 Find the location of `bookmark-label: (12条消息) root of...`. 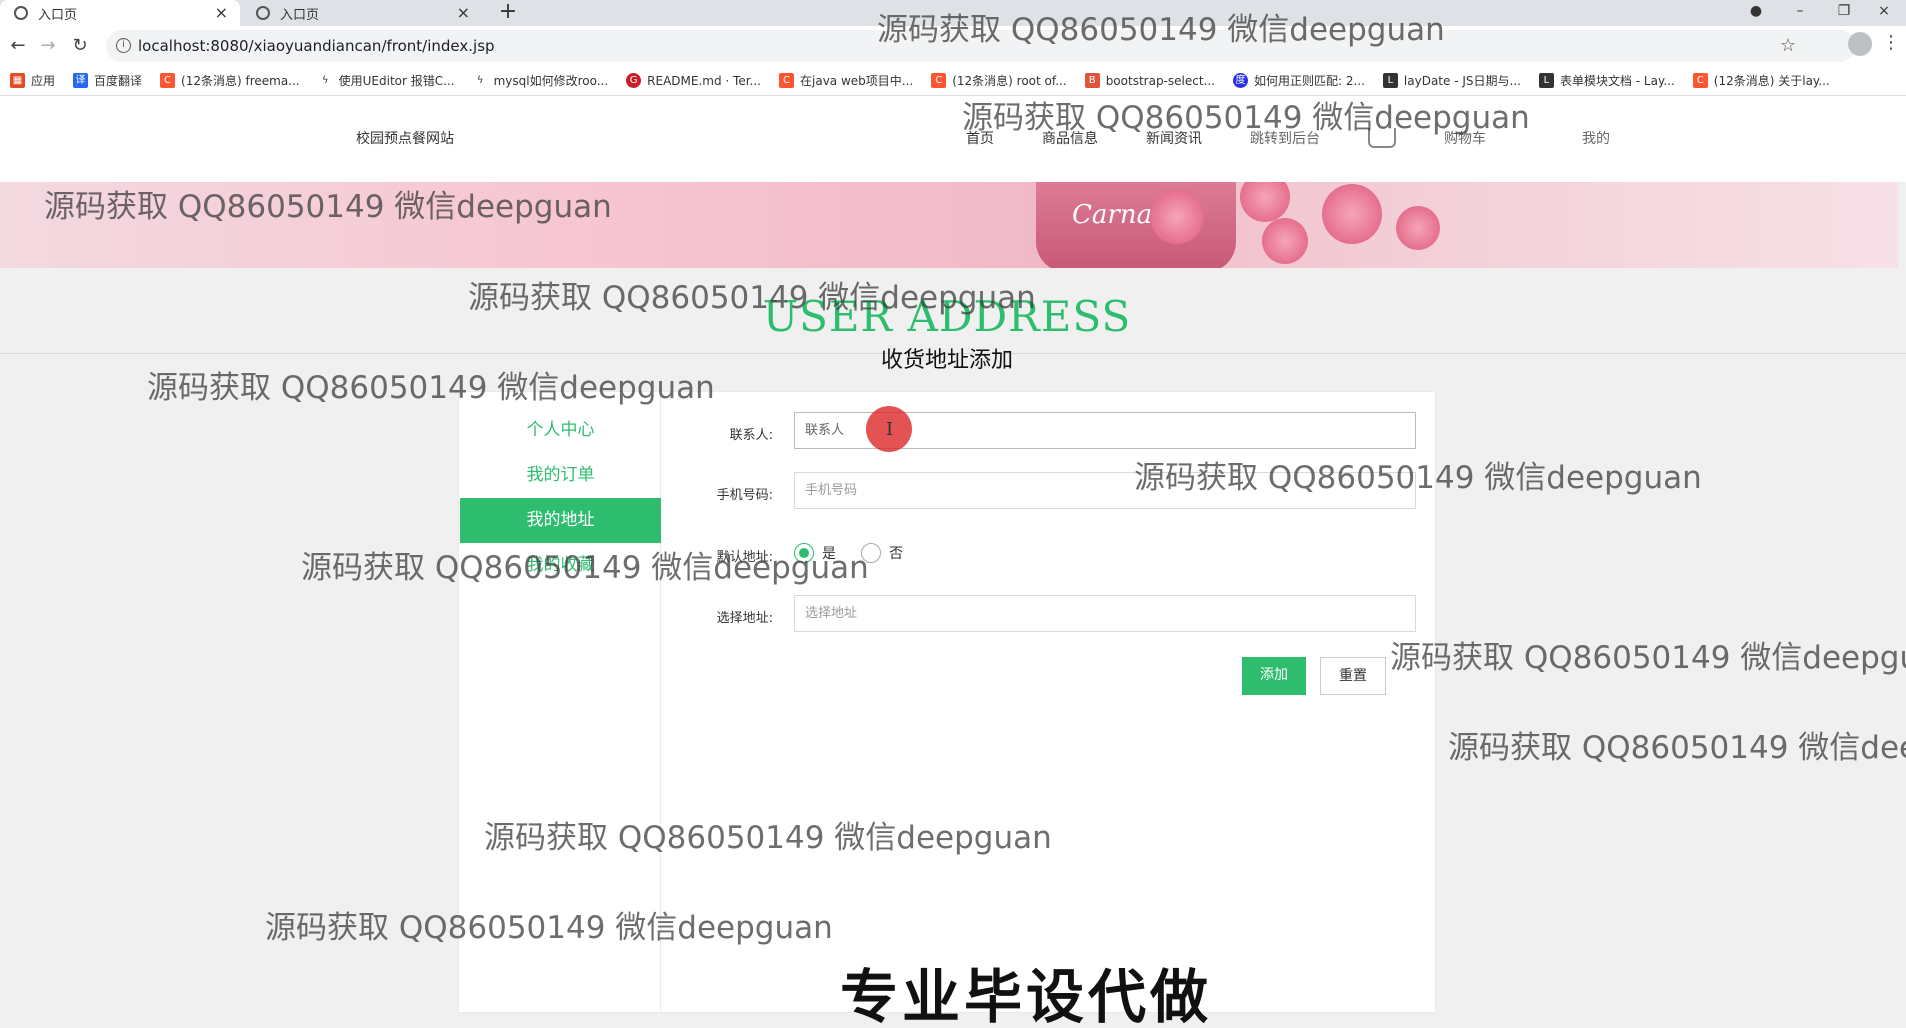

bookmark-label: (12条消息) root of... is located at coordinates (1009, 81).